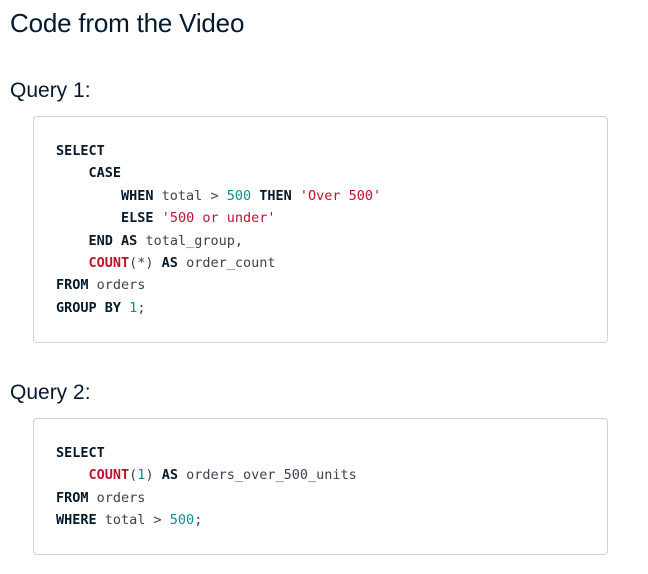 This screenshot has width=648, height=574. What do you see at coordinates (50, 90) in the screenshot?
I see `query-1-heading: Query 1:` at bounding box center [50, 90].